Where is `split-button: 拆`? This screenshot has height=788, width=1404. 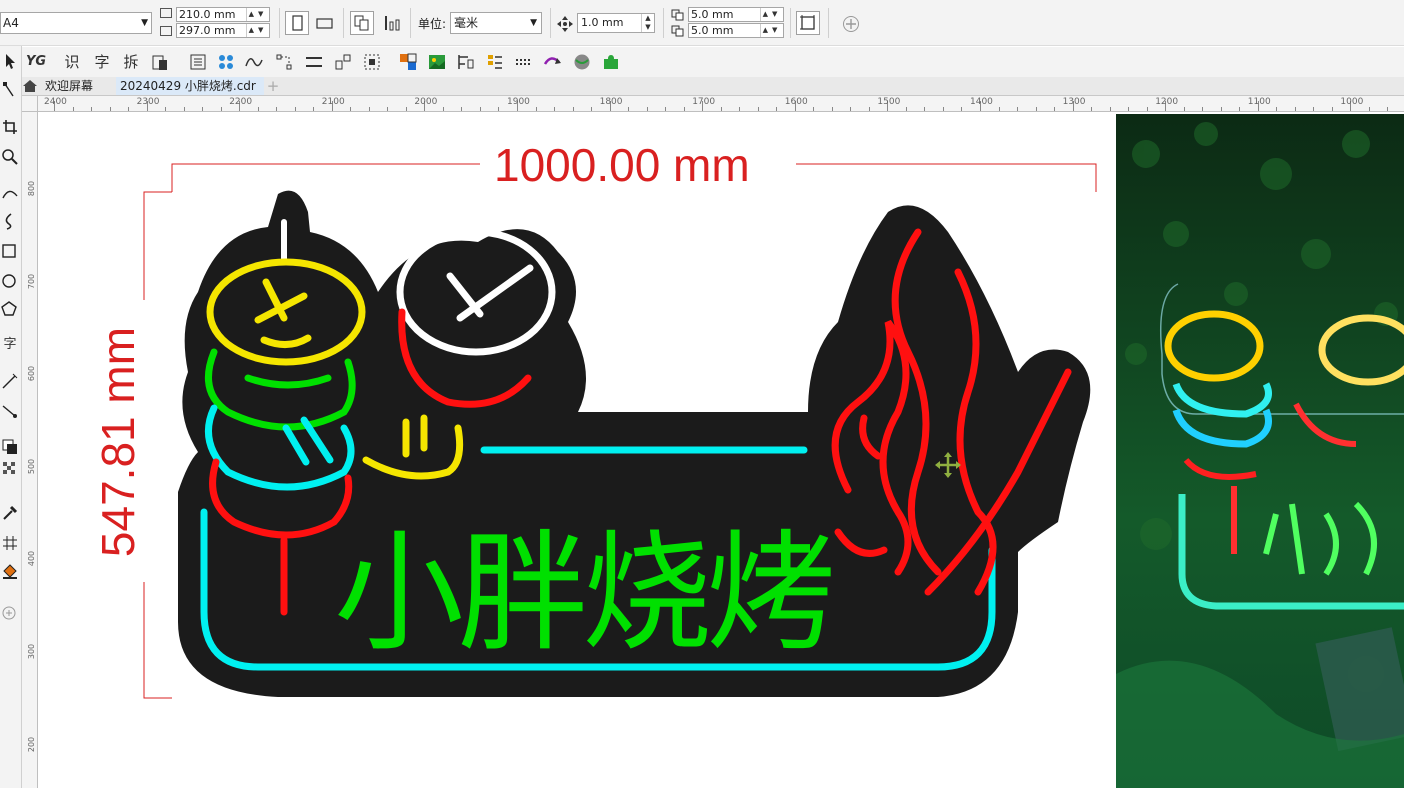 split-button: 拆 is located at coordinates (131, 62).